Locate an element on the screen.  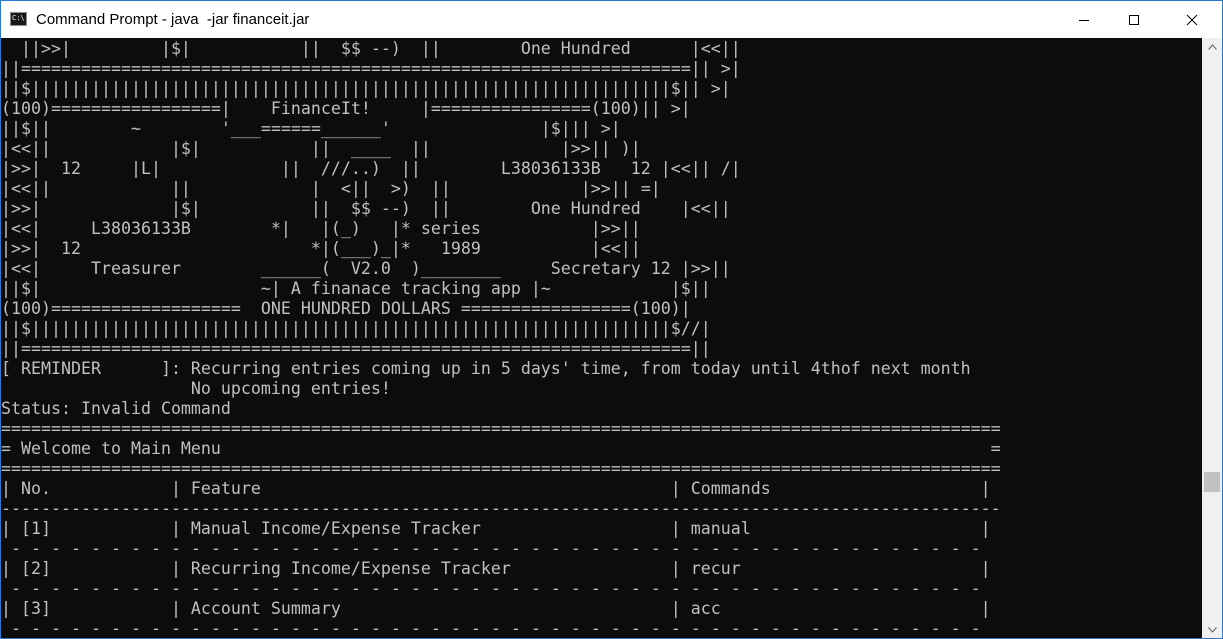
console-line: | [3] | Account Summary | acc | is located at coordinates (496, 608).